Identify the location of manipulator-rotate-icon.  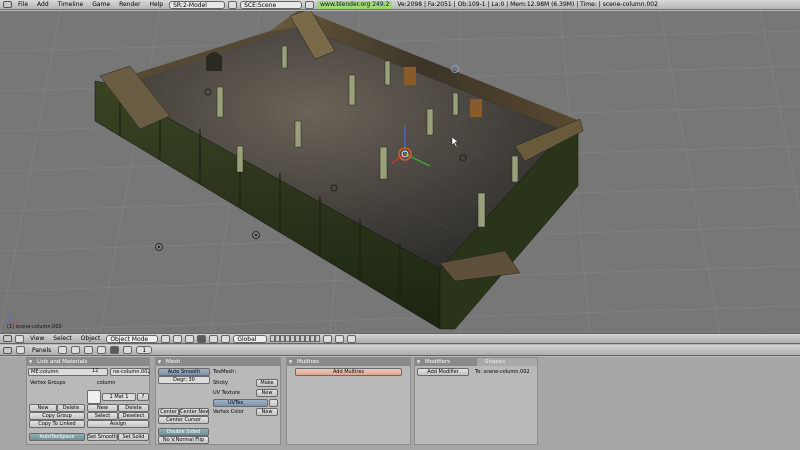
(214, 338).